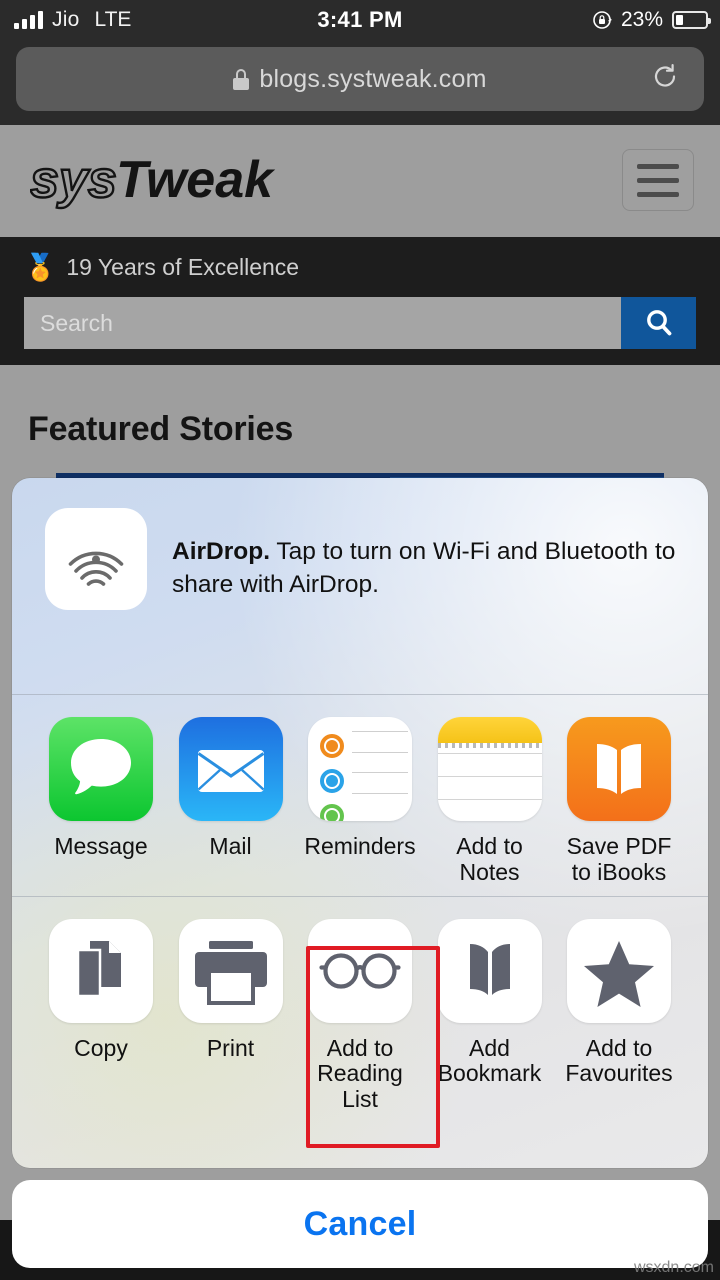 This screenshot has width=720, height=1280. I want to click on reminders-app-icon, so click(360, 769).